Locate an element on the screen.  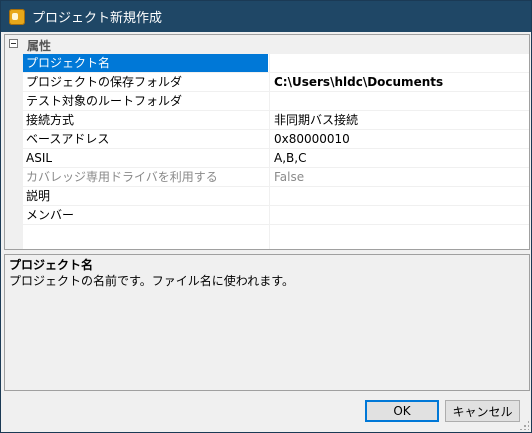
property-row-project-name: プロジェクト名 is located at coordinates (276, 63).